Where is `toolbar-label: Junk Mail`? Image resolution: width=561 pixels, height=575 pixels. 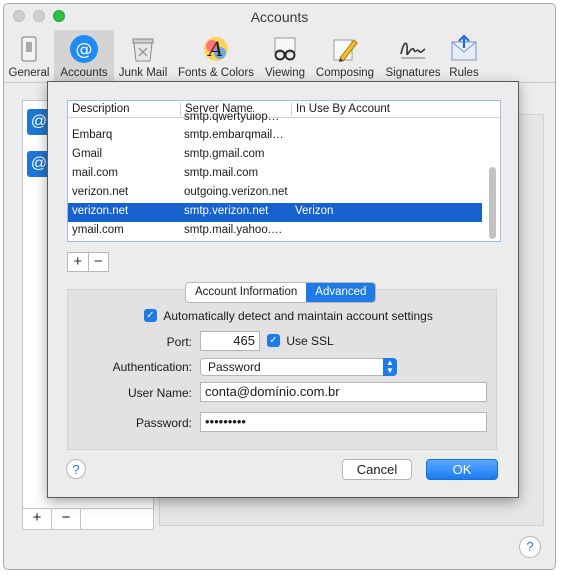 toolbar-label: Junk Mail is located at coordinates (143, 73).